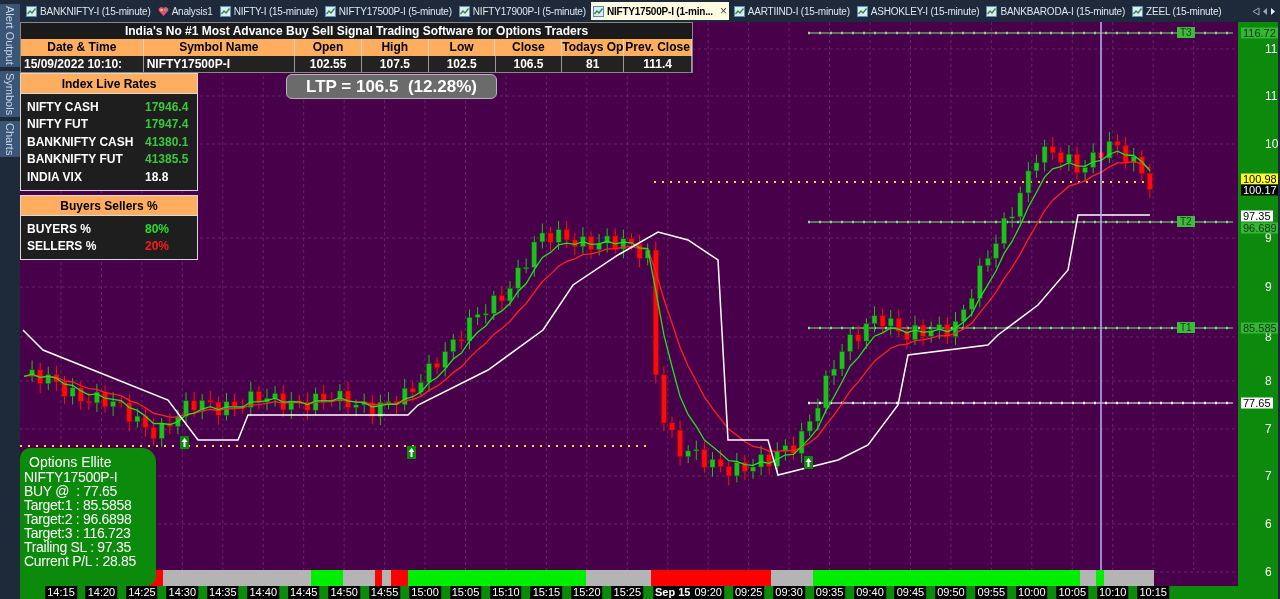 Image resolution: width=1280 pixels, height=599 pixels. I want to click on side-tab: Symbols, so click(11, 93).